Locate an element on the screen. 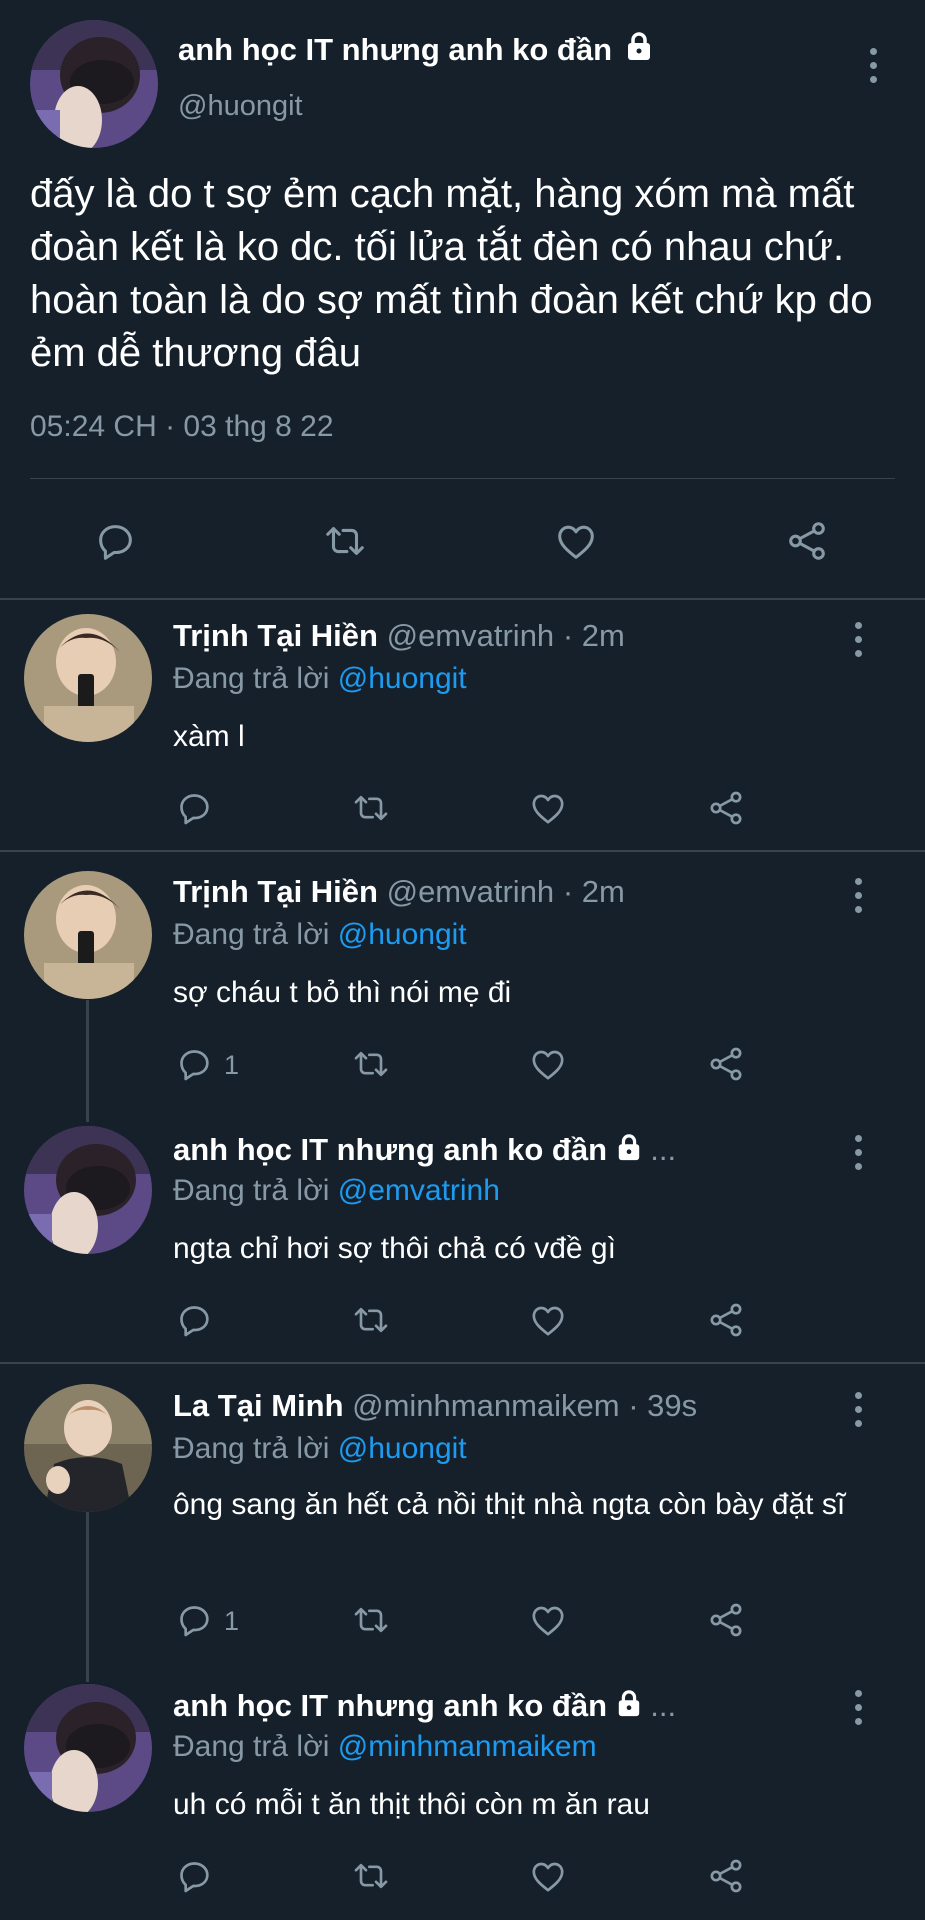 This screenshot has height=1920, width=925. reply-header: La Tại Minh @minhmanmaikem · 39s is located at coordinates (435, 1406).